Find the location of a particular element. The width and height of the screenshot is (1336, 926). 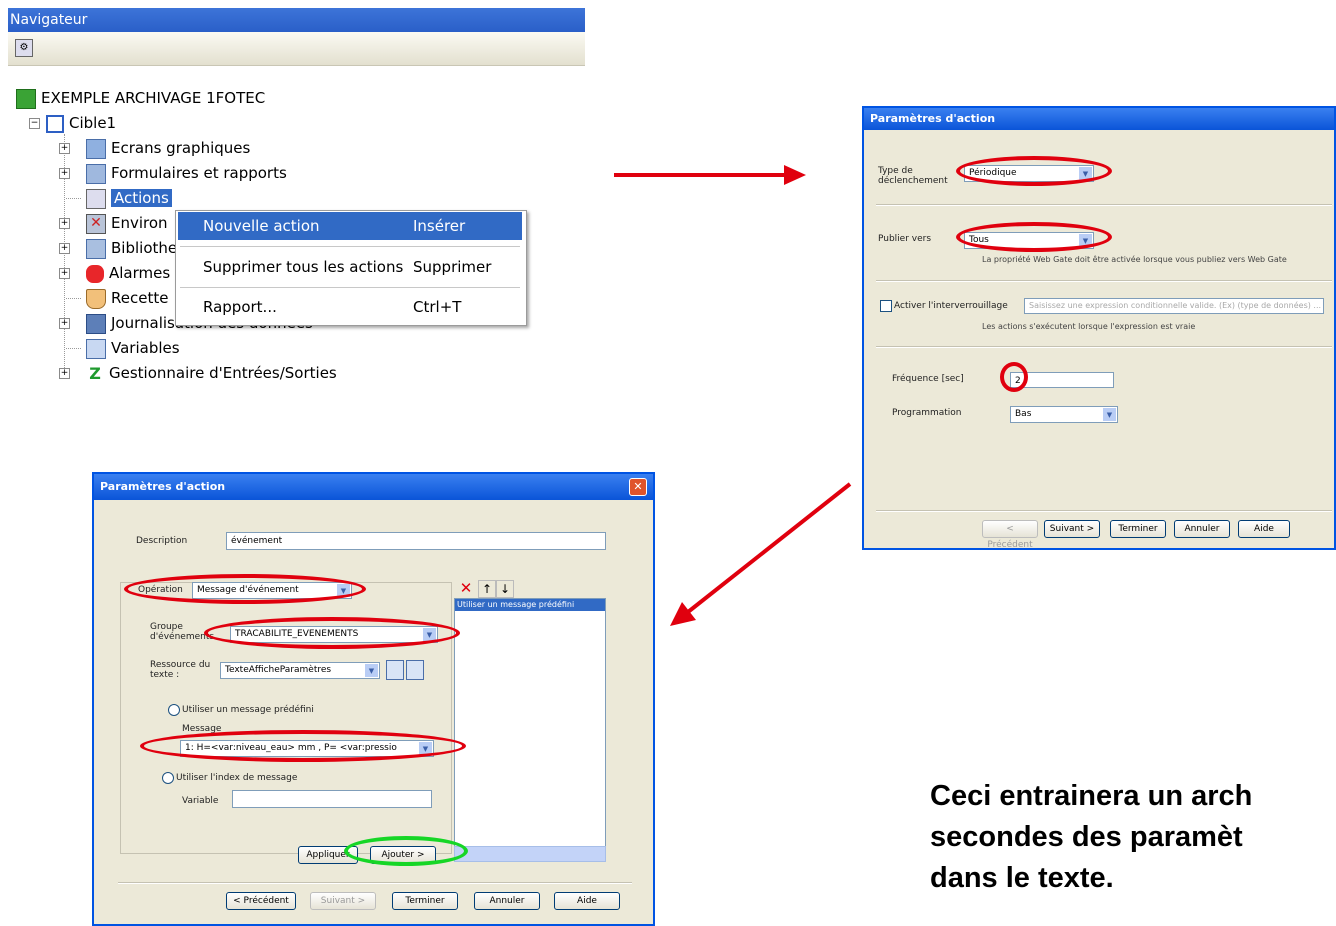

caption-line: Ceci entrainera un arch is located at coordinates (1091, 796).